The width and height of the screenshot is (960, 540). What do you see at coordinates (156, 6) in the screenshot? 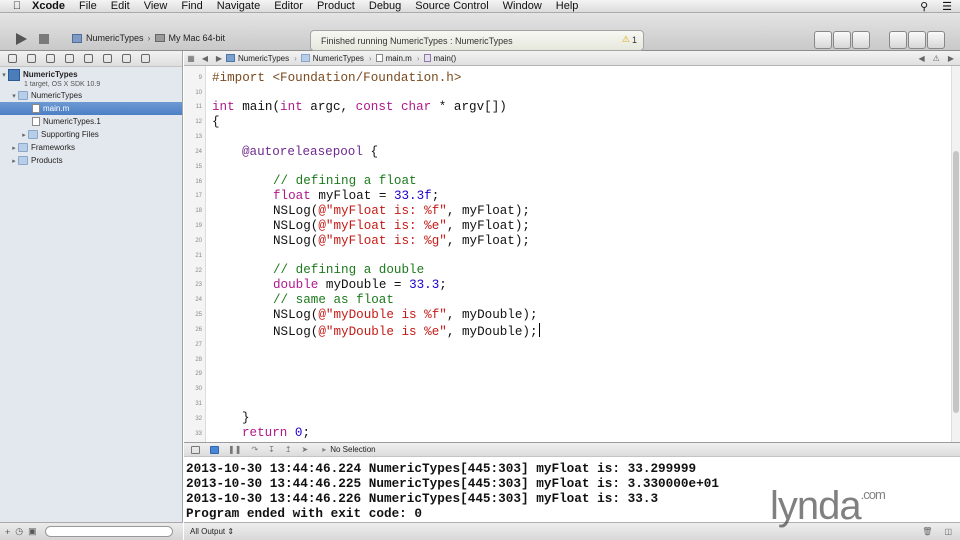
I see `menu-view: View` at bounding box center [156, 6].